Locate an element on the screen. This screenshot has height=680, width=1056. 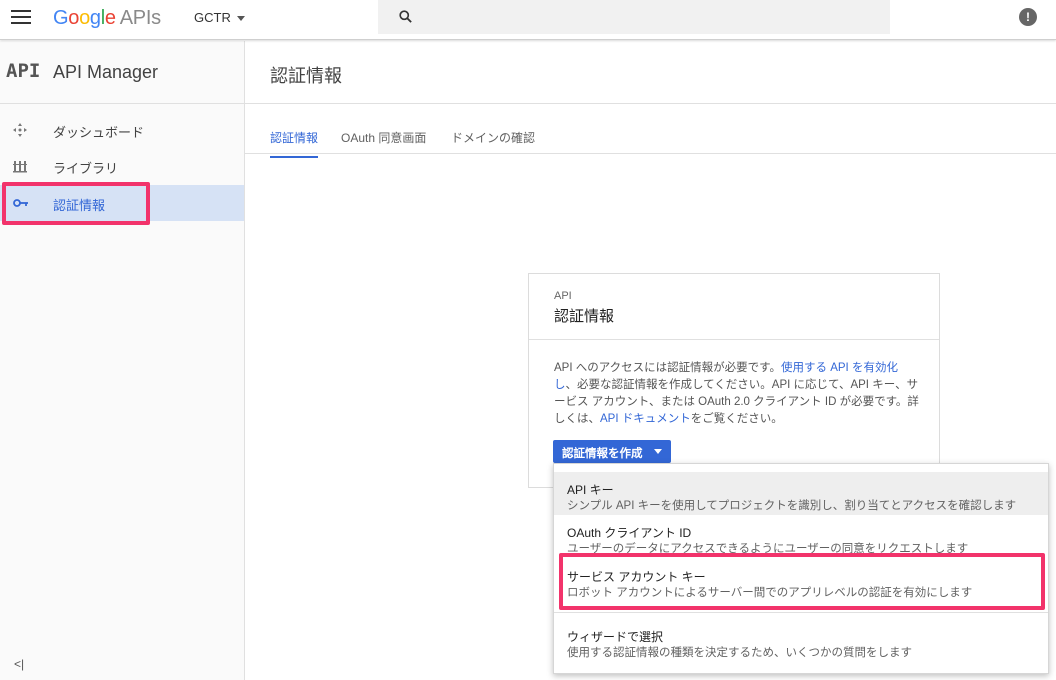
library-icon is located at coordinates (21, 166).